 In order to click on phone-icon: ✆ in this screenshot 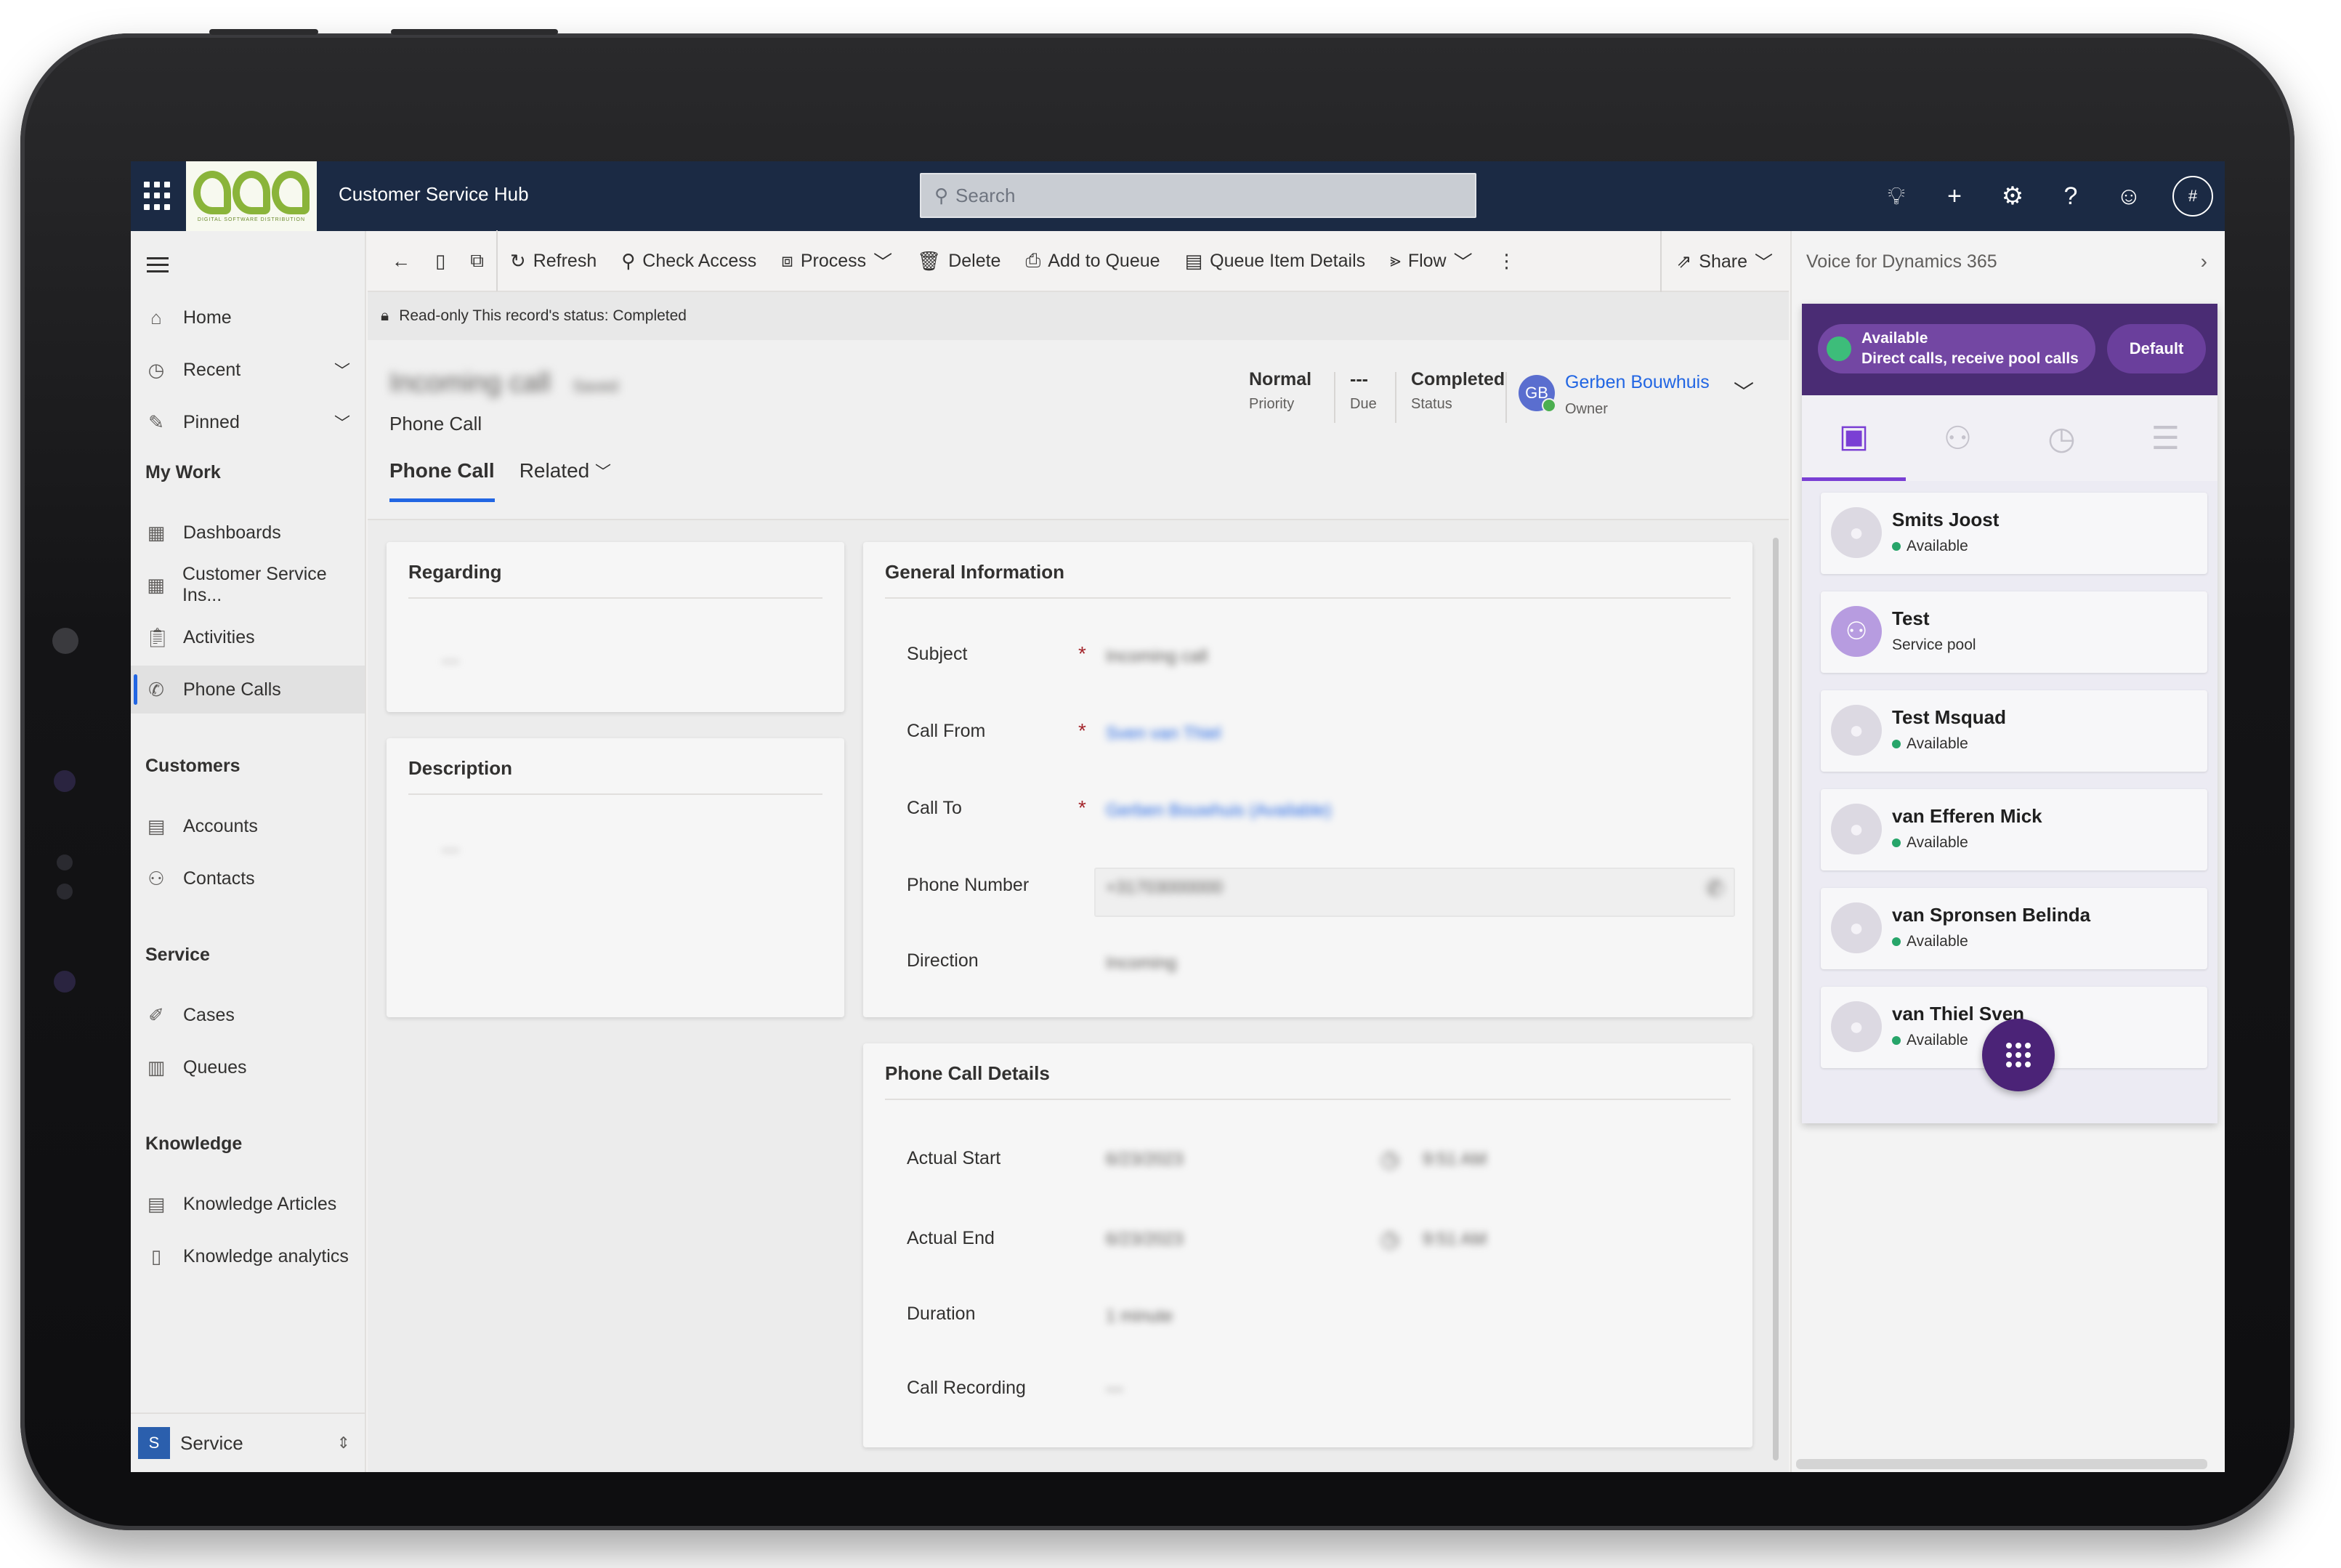, I will do `click(1715, 889)`.